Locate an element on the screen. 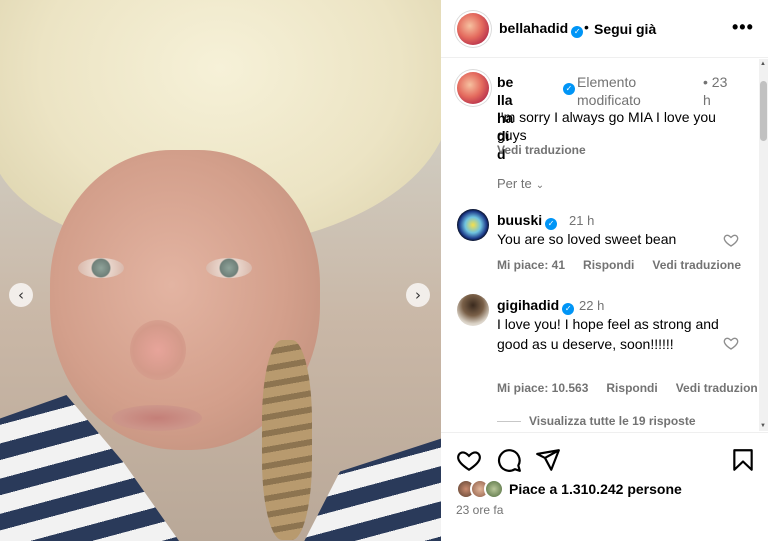  next-photo-button: › is located at coordinates (418, 295).